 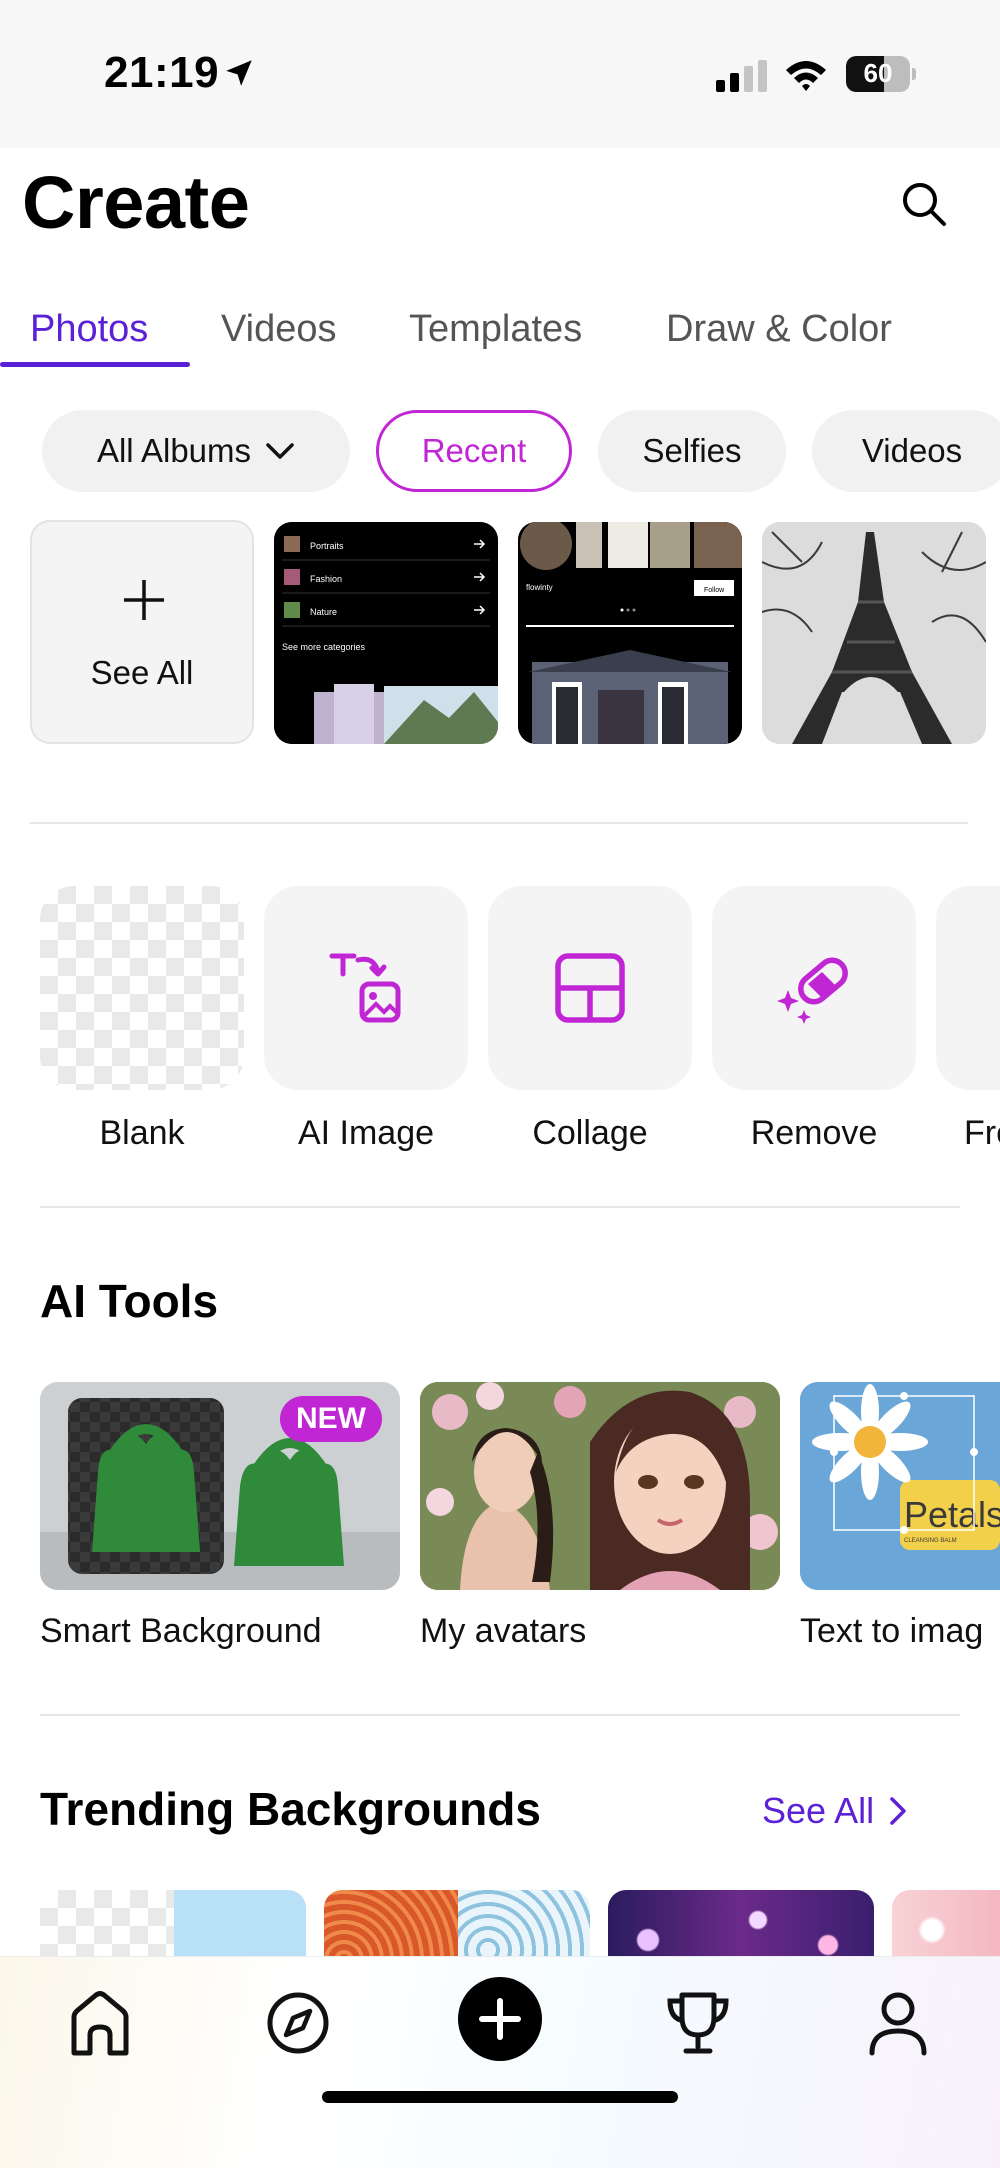 I want to click on trending-backgrounds-title: Trending Backgrounds, so click(x=290, y=1809).